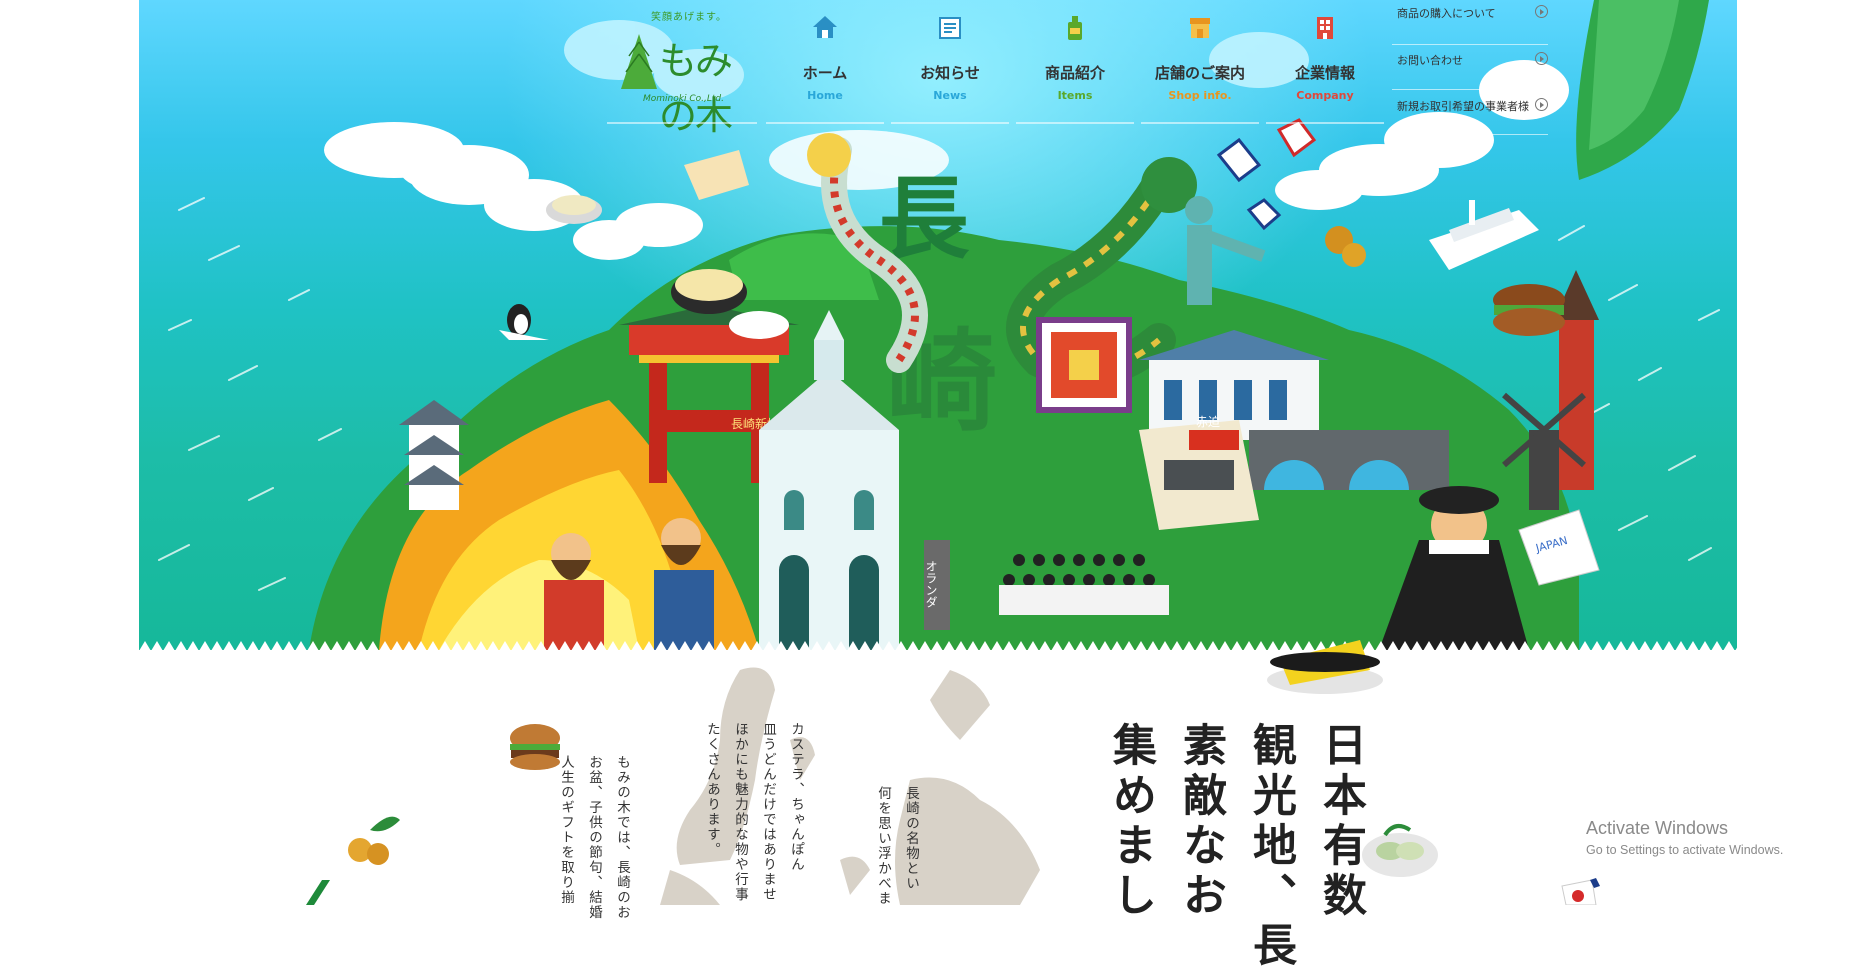 The width and height of the screenshot is (1855, 972). Describe the element at coordinates (883, 846) in the screenshot. I see `paragraph-line: 何を思い浮かべま` at that location.